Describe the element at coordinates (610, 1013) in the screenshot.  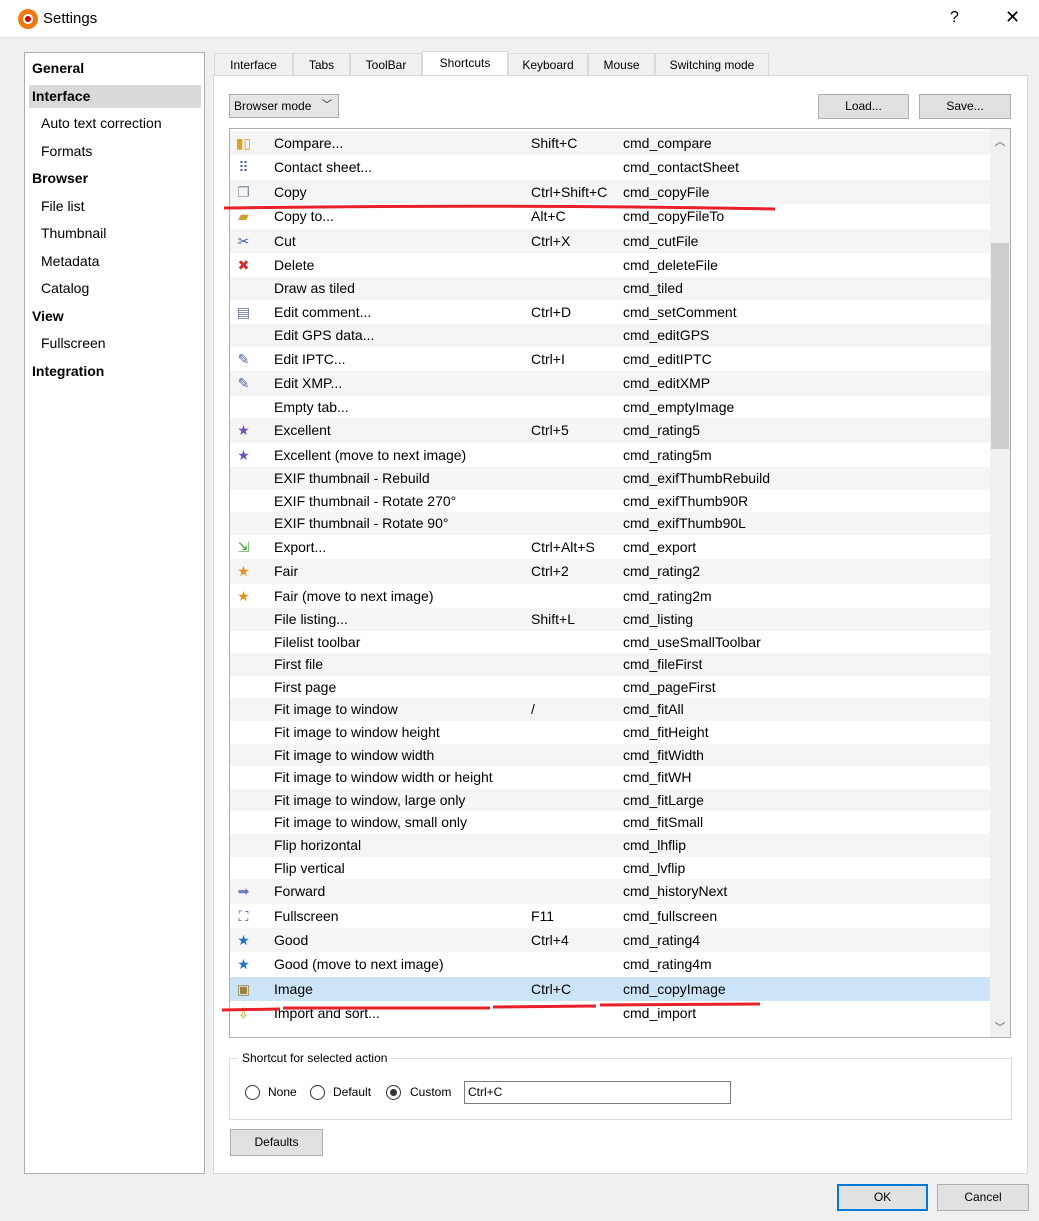
I see `shortcut-row: ⇩ Import and sort... cmd_import` at that location.